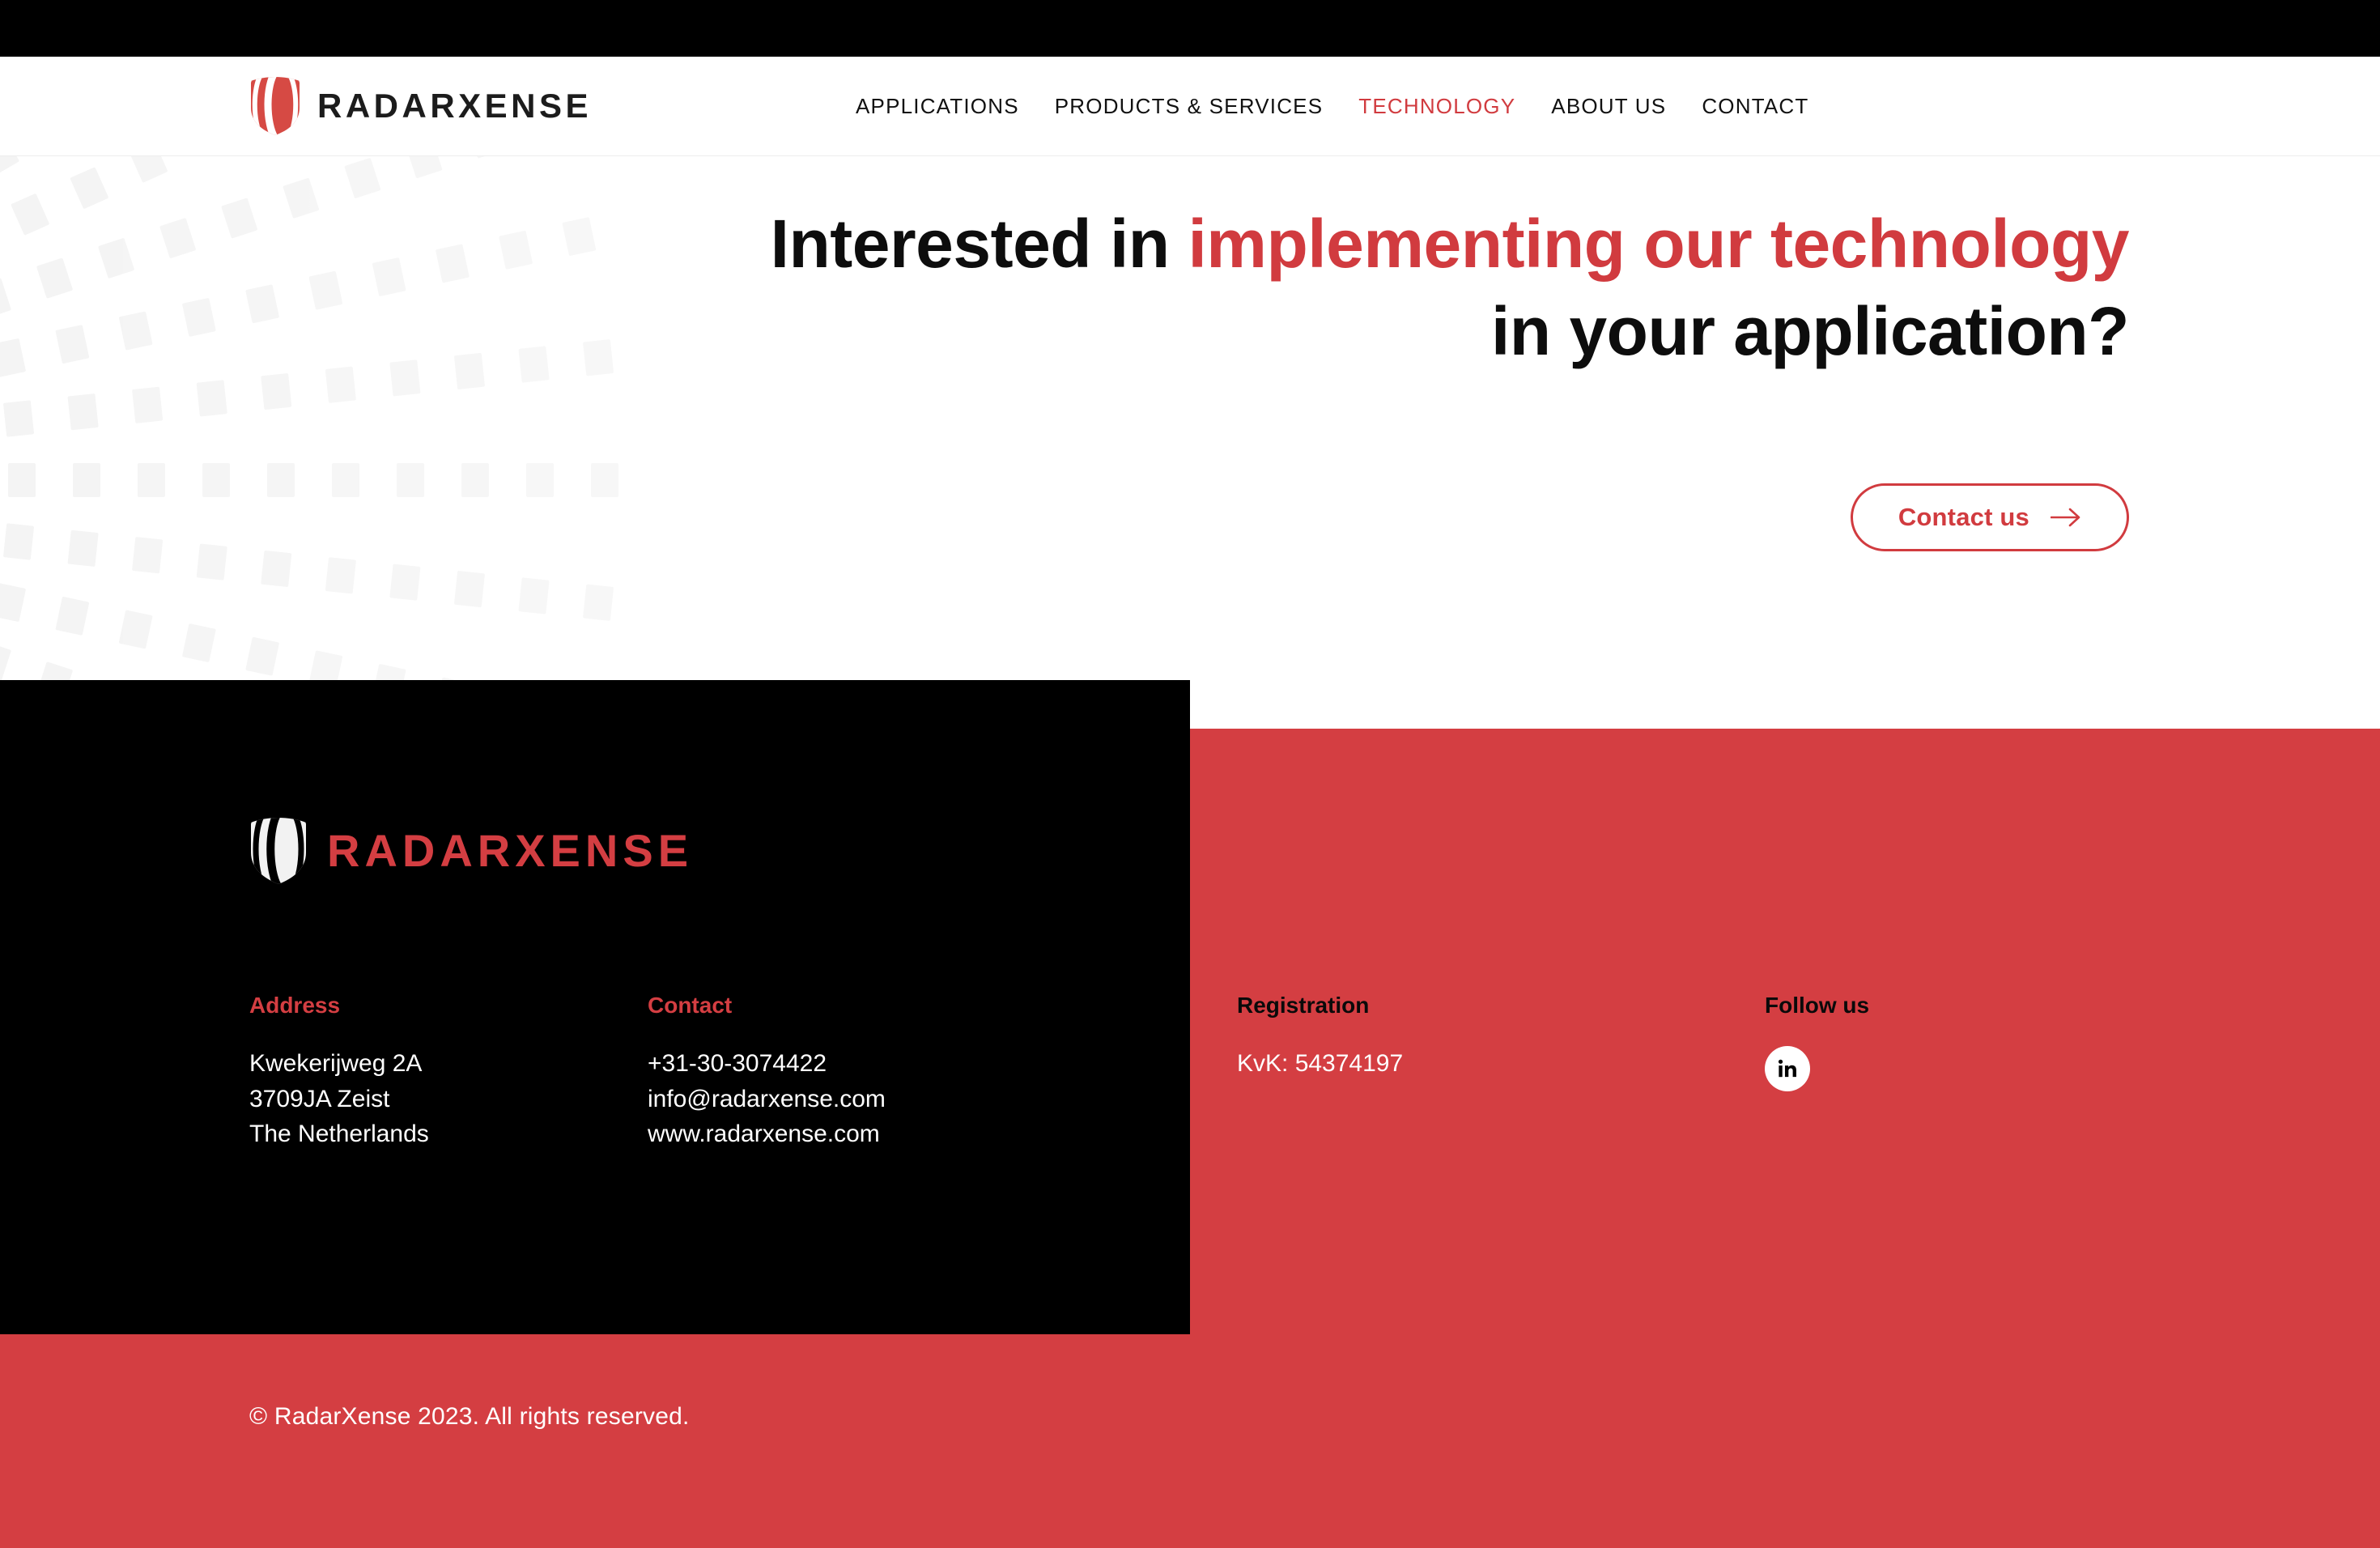  I want to click on nav-item-technology: TECHNOLOGY, so click(1437, 107).